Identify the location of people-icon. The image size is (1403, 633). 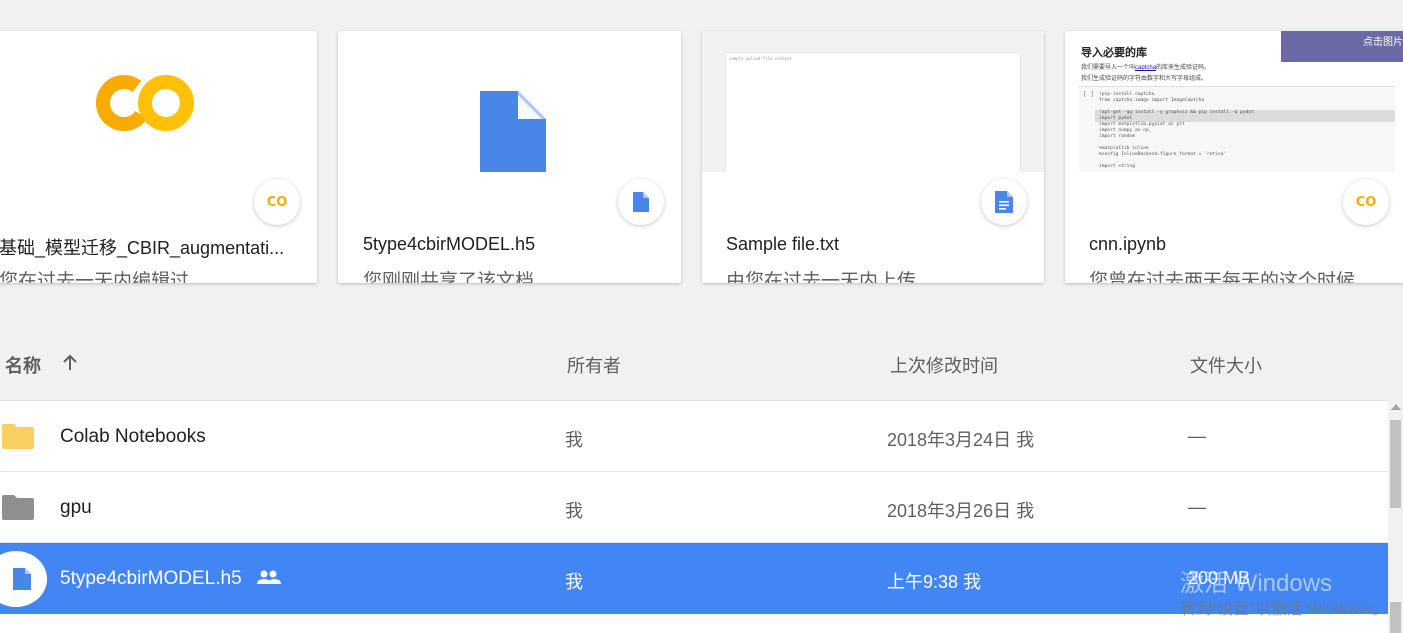
(269, 577).